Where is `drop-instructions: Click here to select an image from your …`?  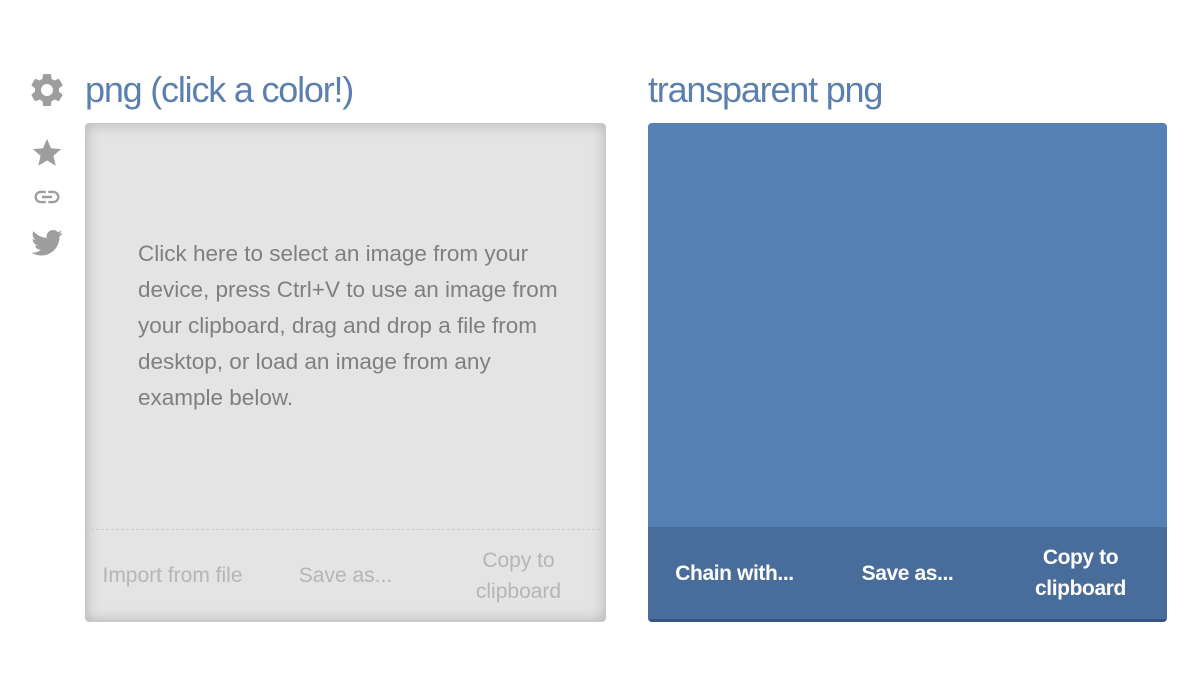
drop-instructions: Click here to select an image from your … is located at coordinates (348, 325).